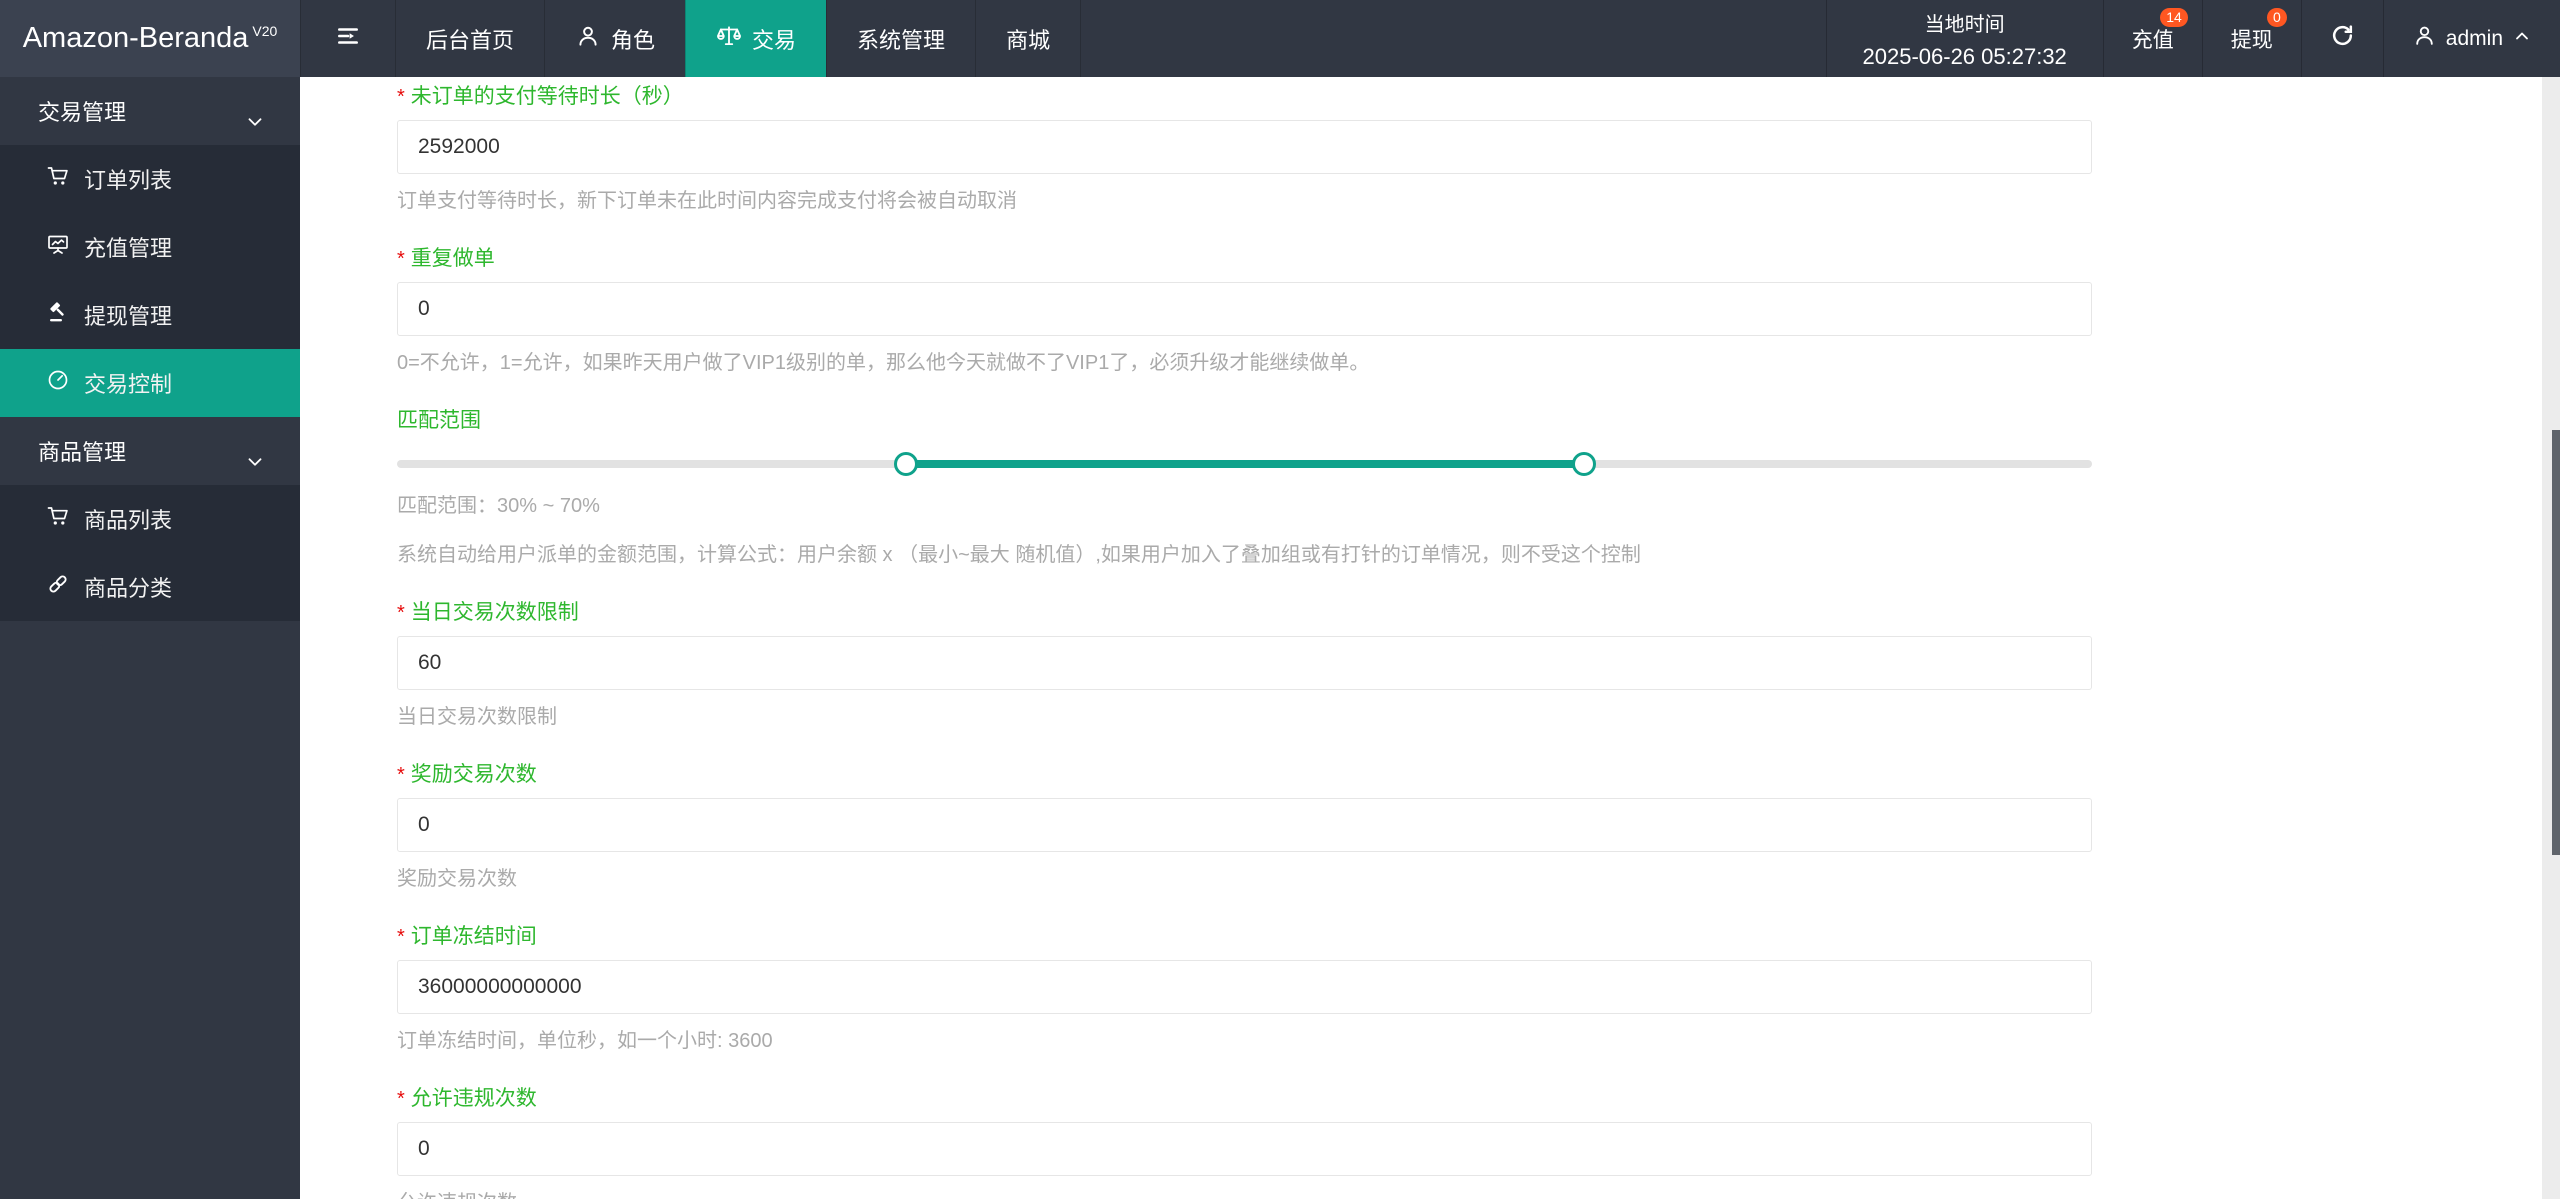  Describe the element at coordinates (2551, 638) in the screenshot. I see `scrollbar-track` at that location.